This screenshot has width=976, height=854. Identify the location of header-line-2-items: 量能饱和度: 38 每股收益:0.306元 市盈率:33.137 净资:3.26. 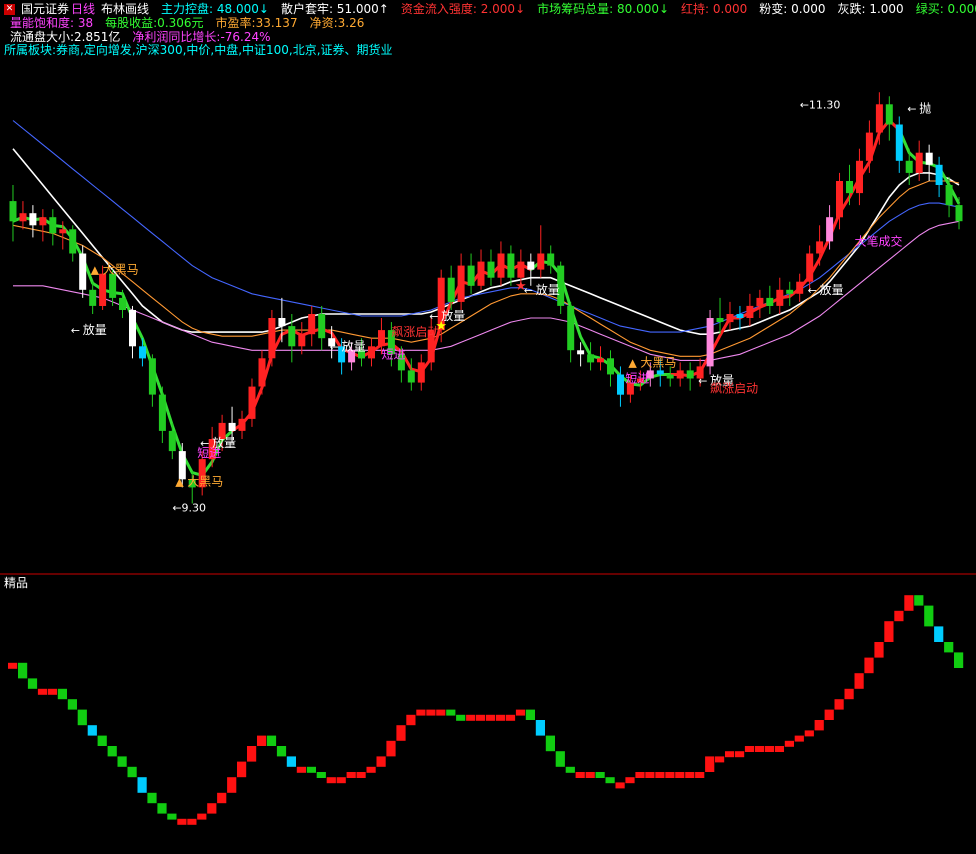
(187, 23).